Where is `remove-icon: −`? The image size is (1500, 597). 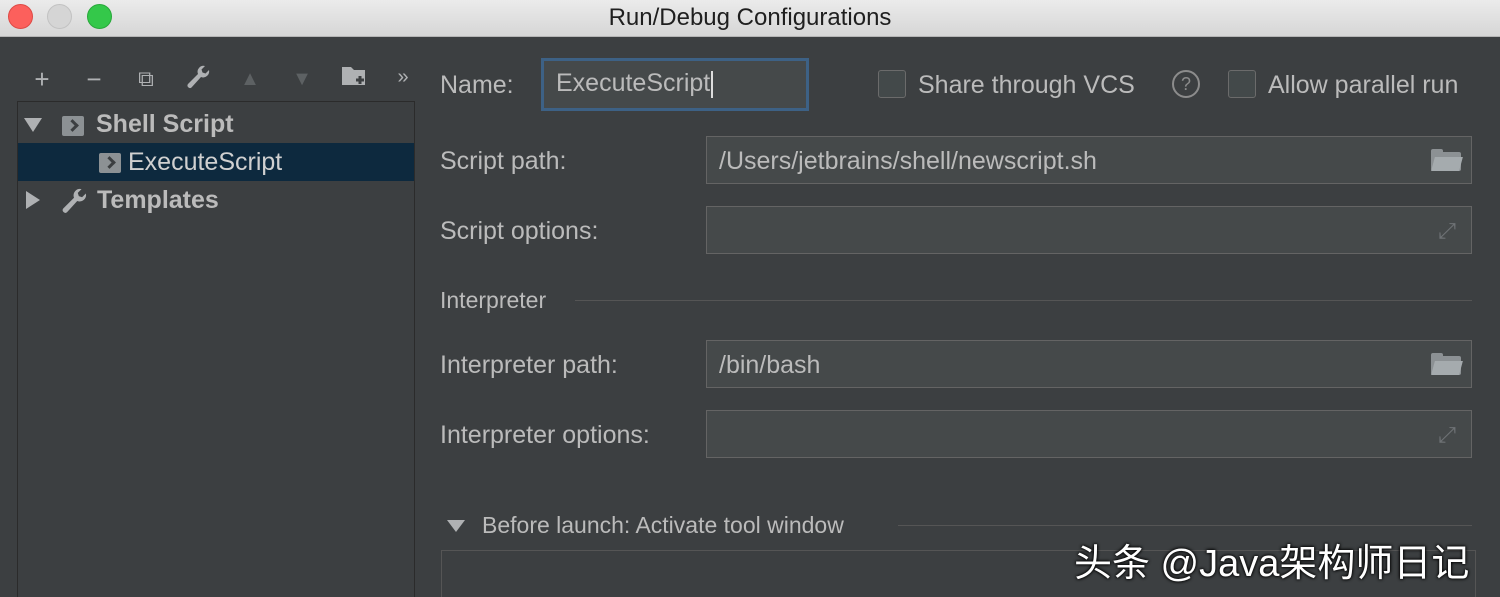 remove-icon: − is located at coordinates (94, 79).